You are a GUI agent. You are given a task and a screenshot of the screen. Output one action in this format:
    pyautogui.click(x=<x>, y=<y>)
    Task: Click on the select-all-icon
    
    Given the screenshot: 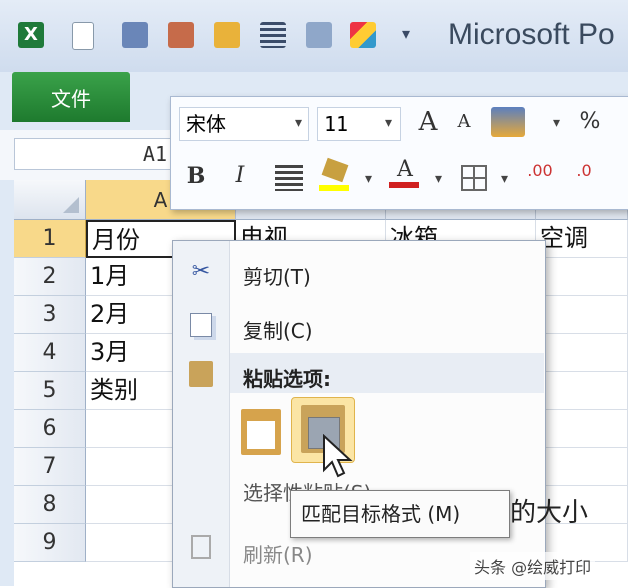 What is the action you would take?
    pyautogui.click(x=71, y=205)
    